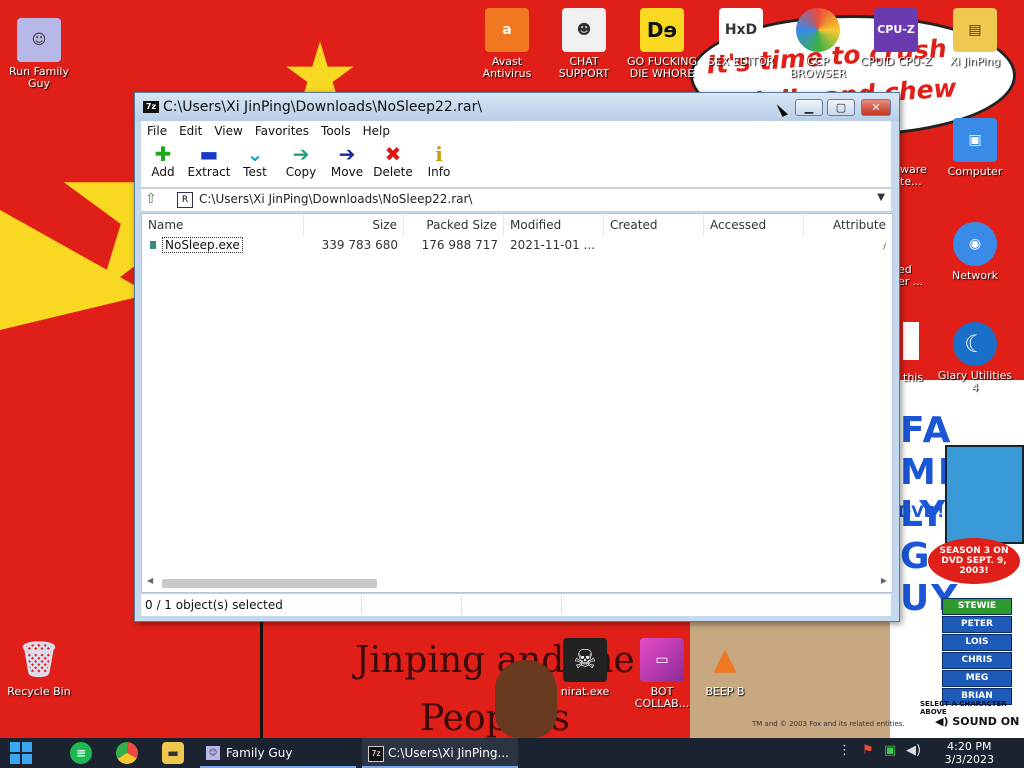 The width and height of the screenshot is (1024, 768). Describe the element at coordinates (255, 161) in the screenshot. I see `test-button: ⌄ Test` at that location.